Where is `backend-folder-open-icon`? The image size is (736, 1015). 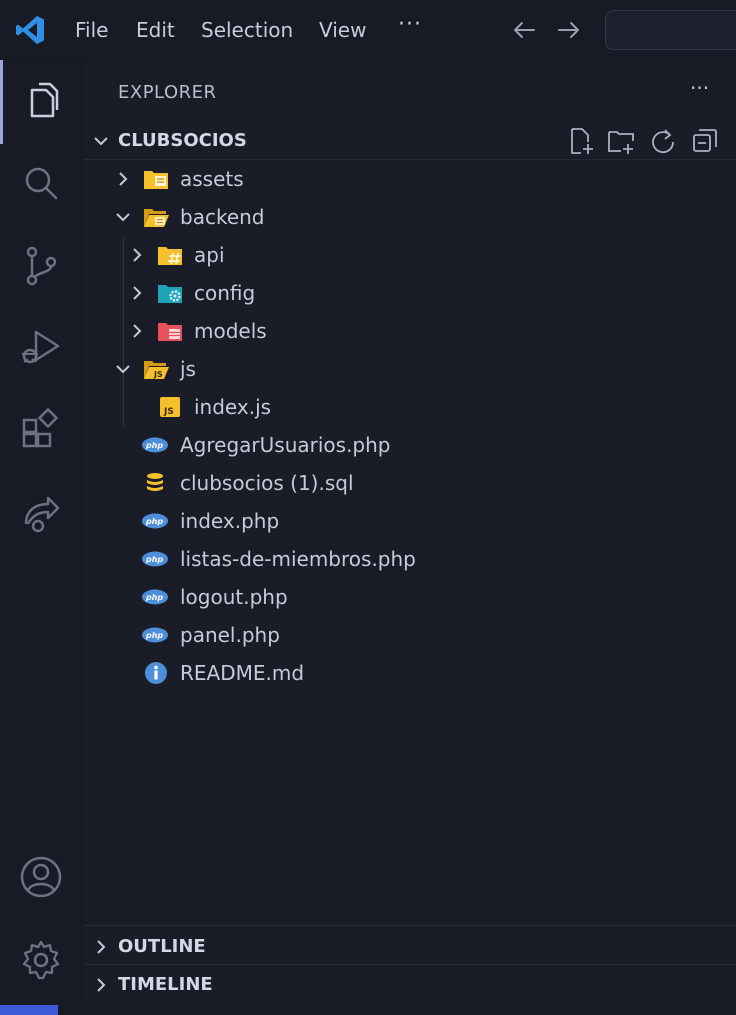
backend-folder-open-icon is located at coordinates (156, 218).